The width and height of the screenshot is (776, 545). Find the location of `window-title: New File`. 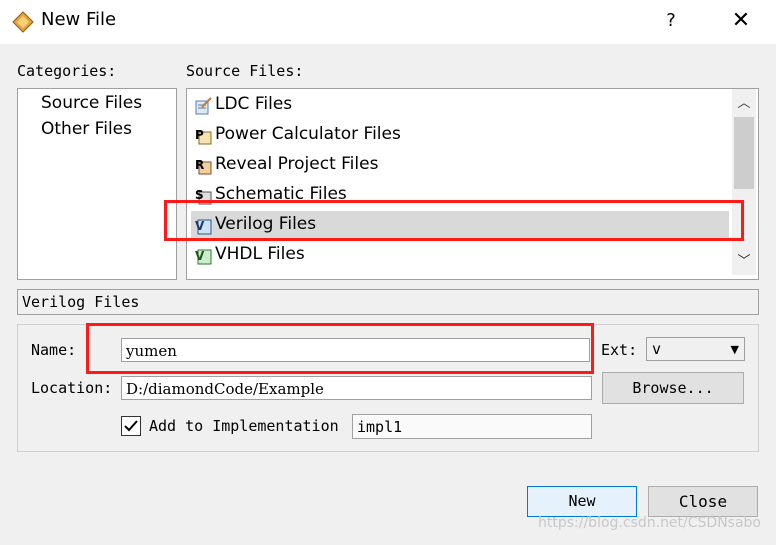

window-title: New File is located at coordinates (79, 19).